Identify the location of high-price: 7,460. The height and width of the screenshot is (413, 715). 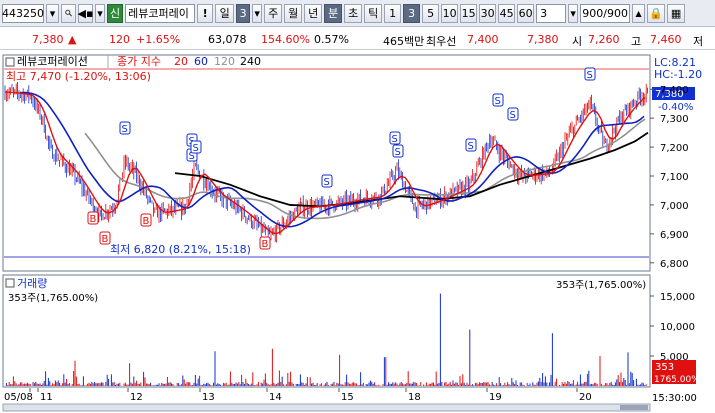
(666, 39).